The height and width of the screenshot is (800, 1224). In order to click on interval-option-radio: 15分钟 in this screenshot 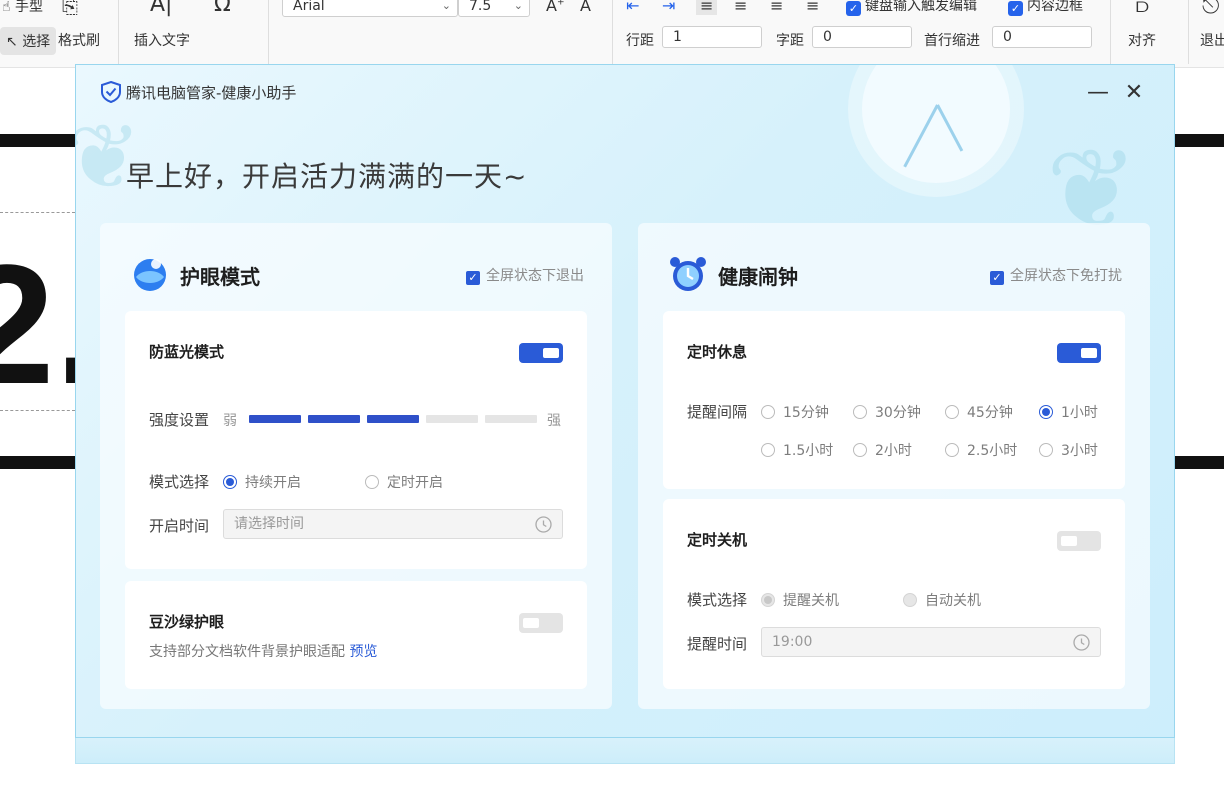, I will do `click(795, 412)`.